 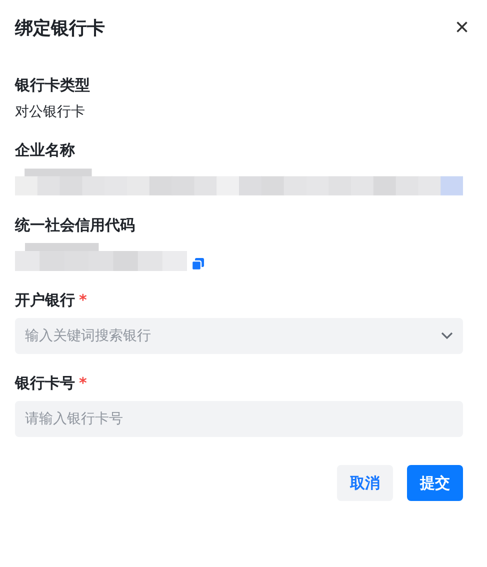 What do you see at coordinates (447, 336) in the screenshot?
I see `chevron-down-icon` at bounding box center [447, 336].